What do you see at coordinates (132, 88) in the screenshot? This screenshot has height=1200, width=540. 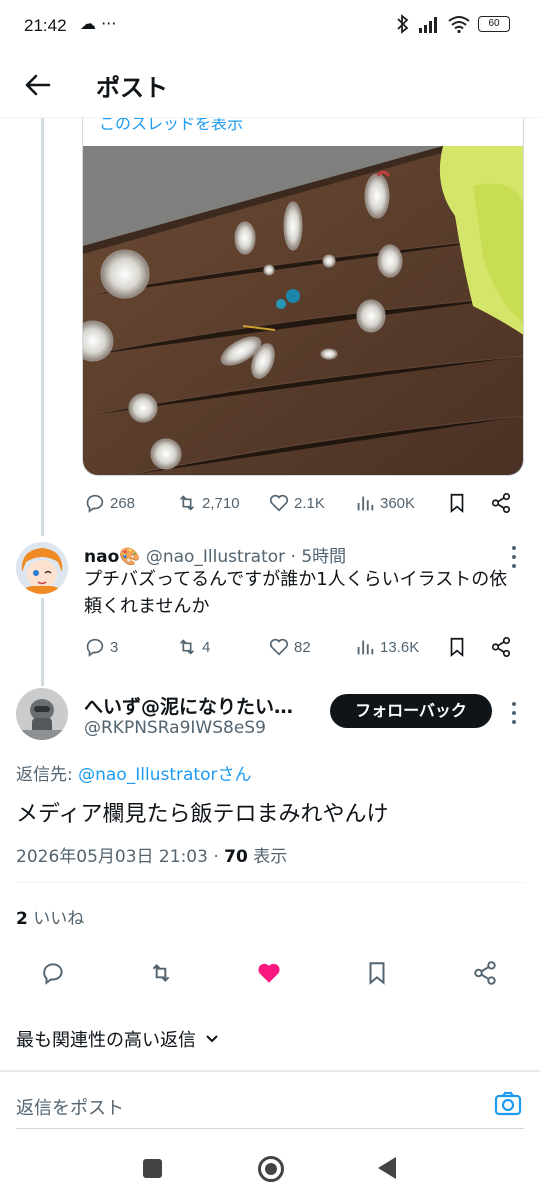 I see `page-title: ポスト` at bounding box center [132, 88].